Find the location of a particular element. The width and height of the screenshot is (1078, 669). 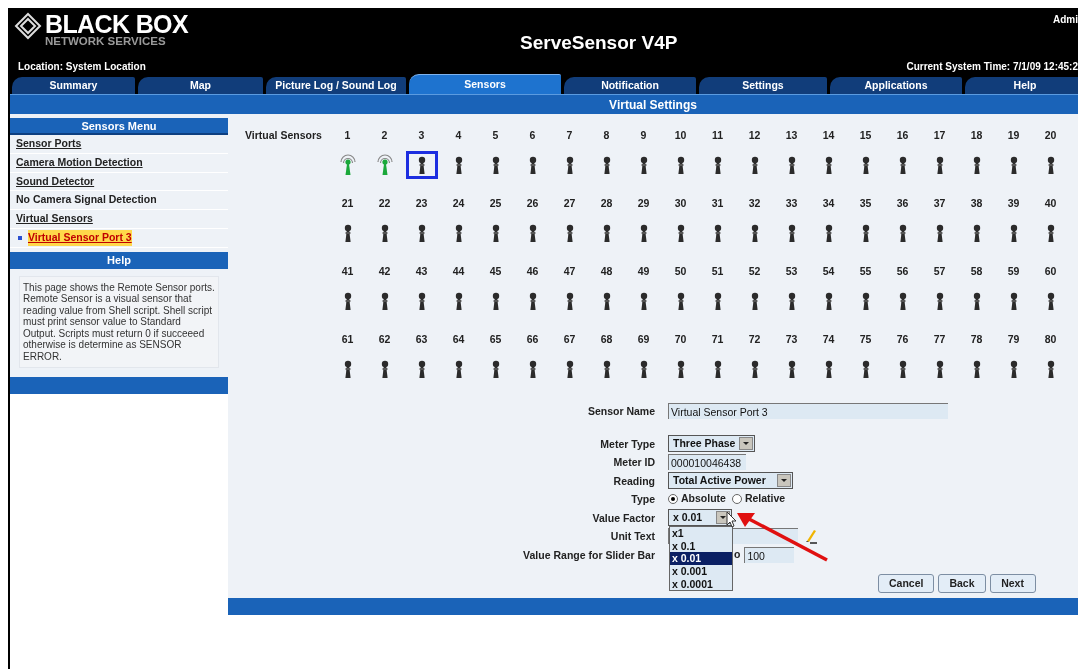

sensor-number: 74 is located at coordinates (828, 339).